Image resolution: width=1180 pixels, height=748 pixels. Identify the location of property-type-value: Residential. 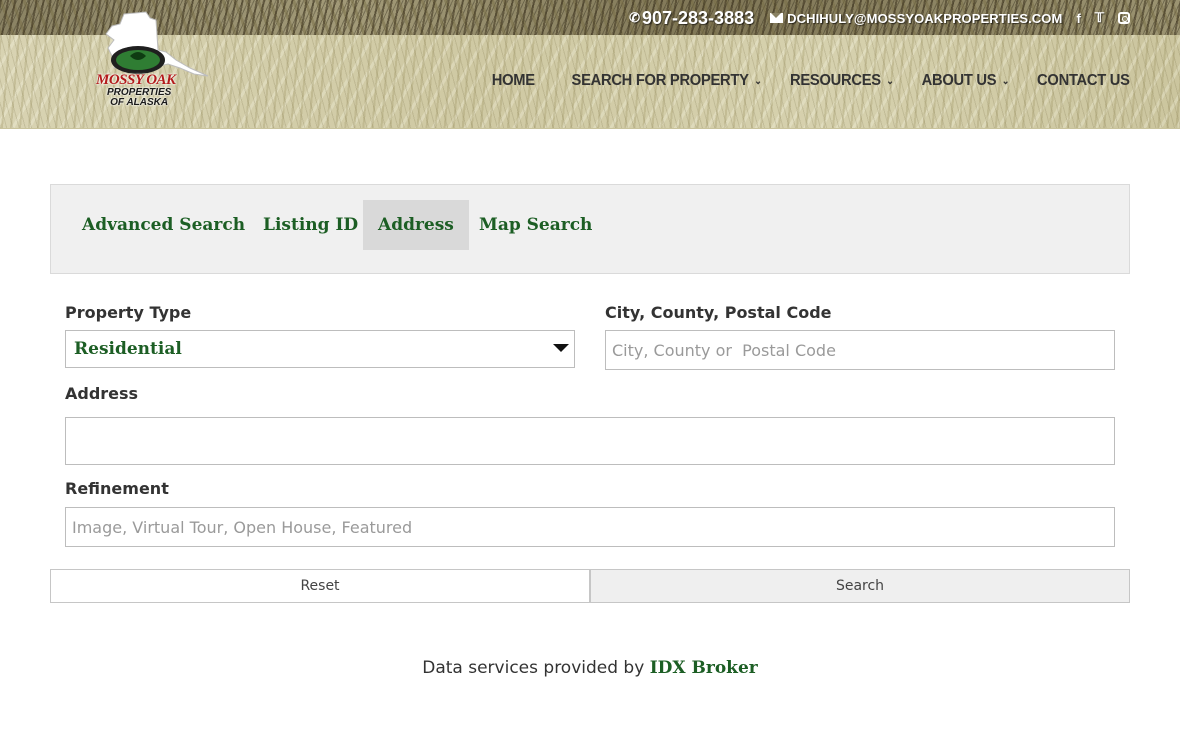
(128, 349).